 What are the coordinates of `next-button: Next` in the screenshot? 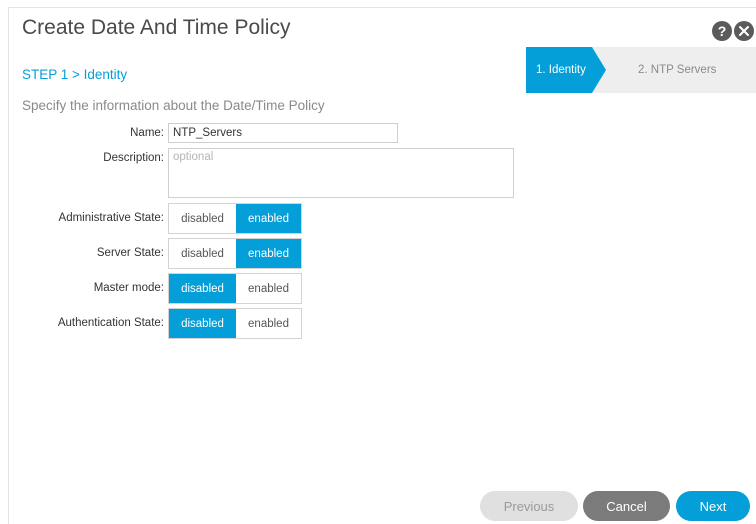 It's located at (713, 506).